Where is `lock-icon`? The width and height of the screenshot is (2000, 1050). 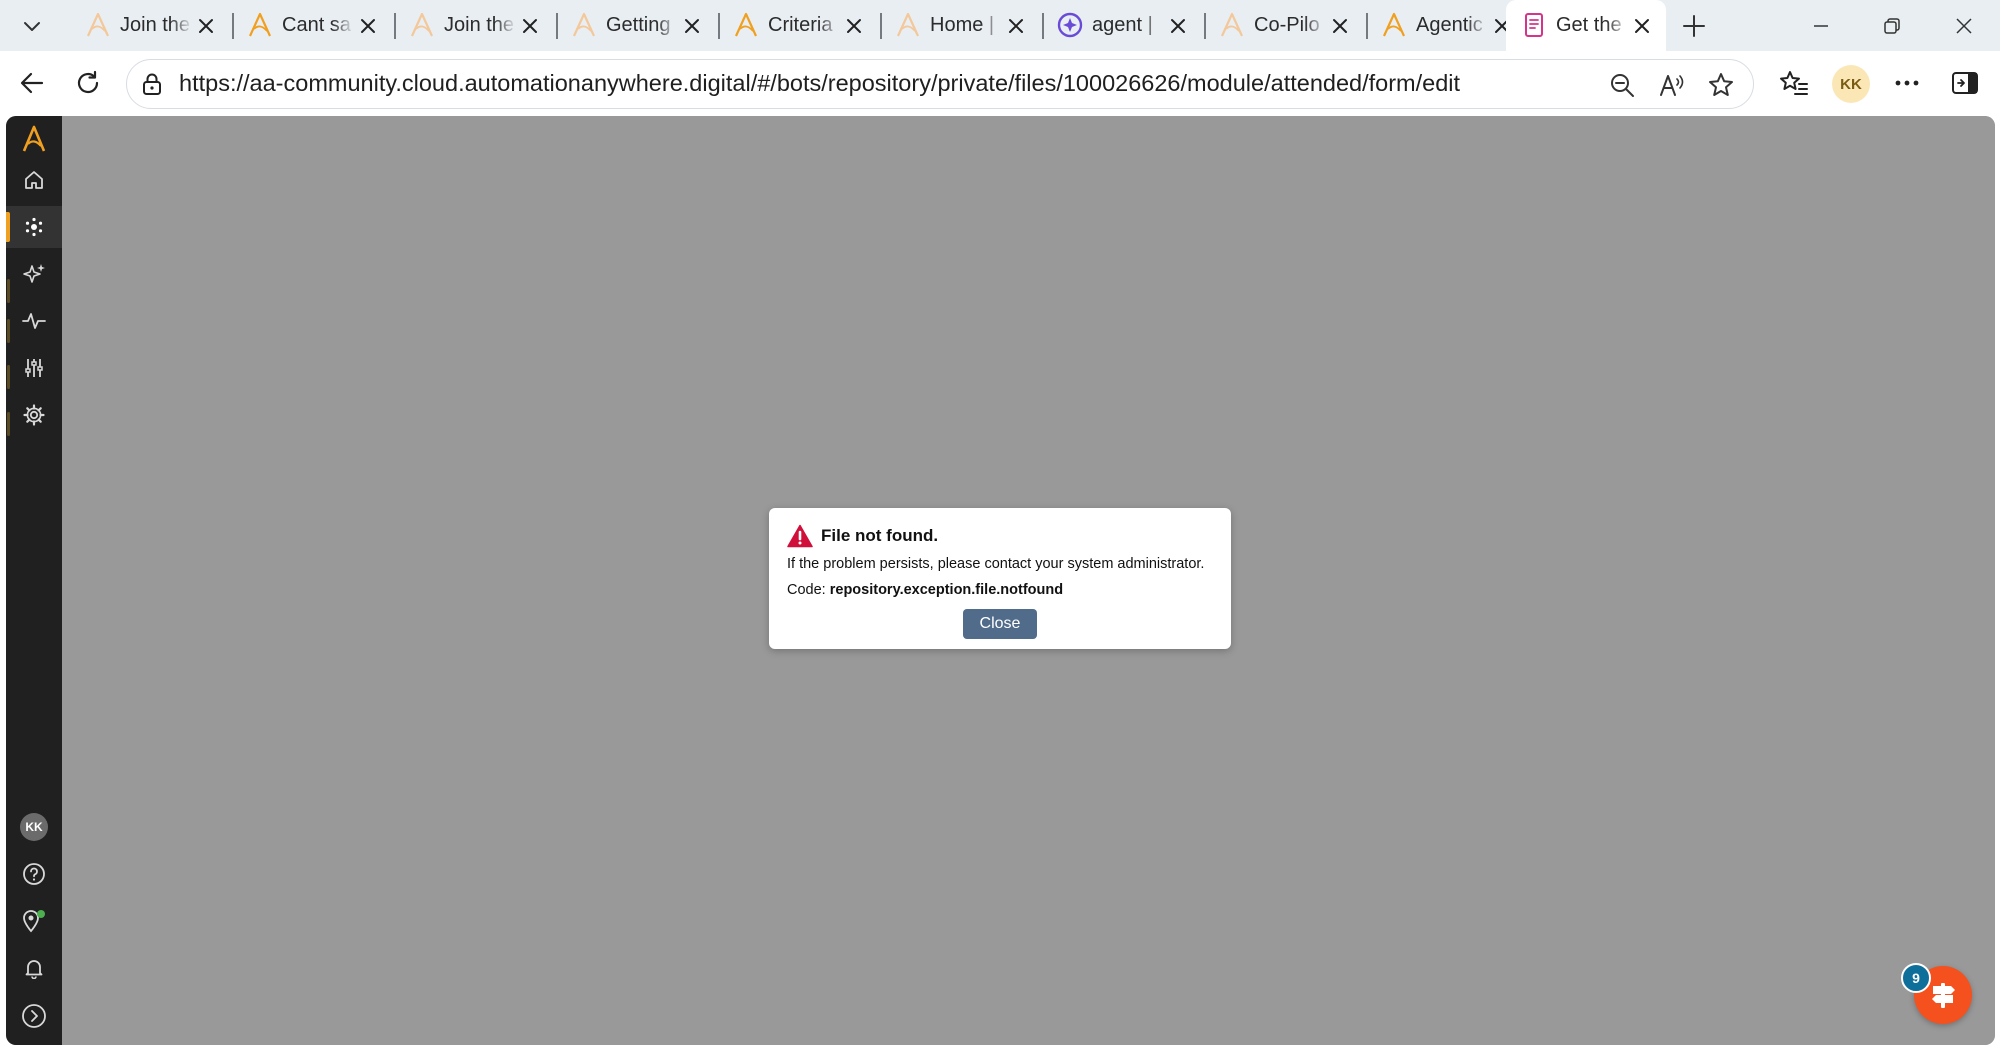
lock-icon is located at coordinates (152, 84).